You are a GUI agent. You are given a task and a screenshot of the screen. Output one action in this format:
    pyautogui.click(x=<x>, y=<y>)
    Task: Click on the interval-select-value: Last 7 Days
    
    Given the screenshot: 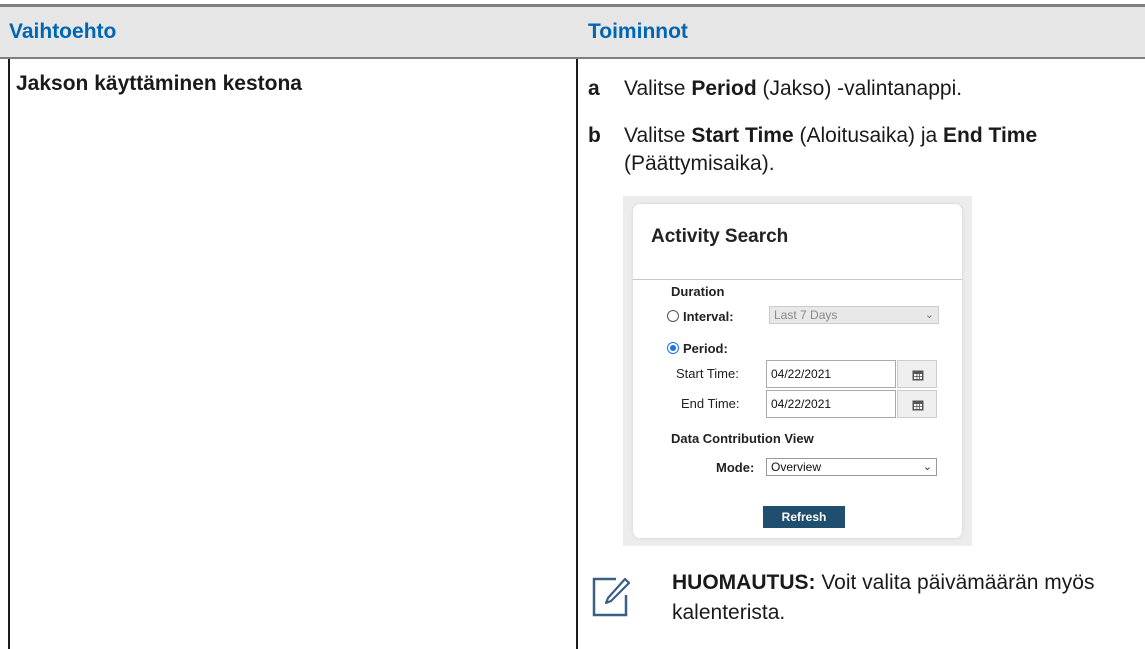 What is the action you would take?
    pyautogui.click(x=806, y=315)
    